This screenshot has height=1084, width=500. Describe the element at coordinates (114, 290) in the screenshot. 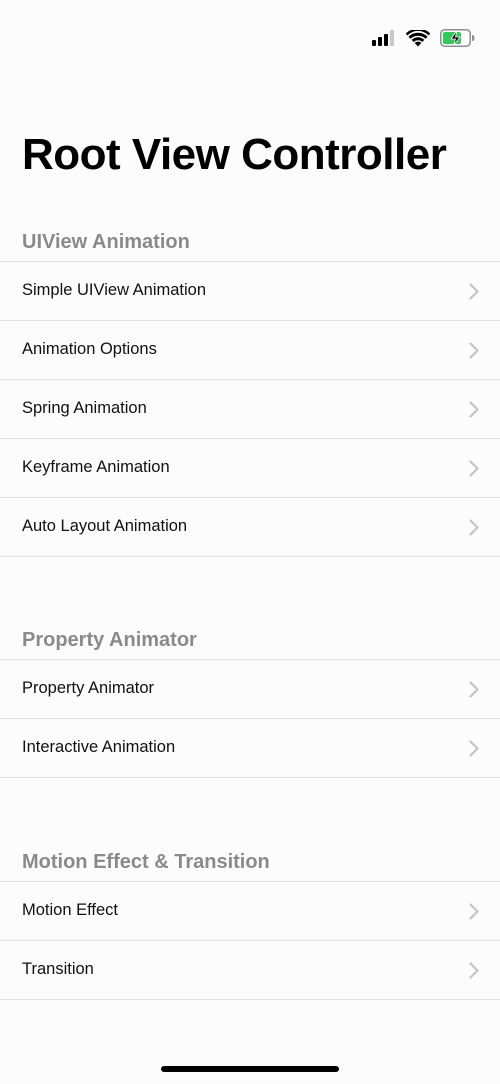

I see `row-label: Simple UIView Animation` at that location.